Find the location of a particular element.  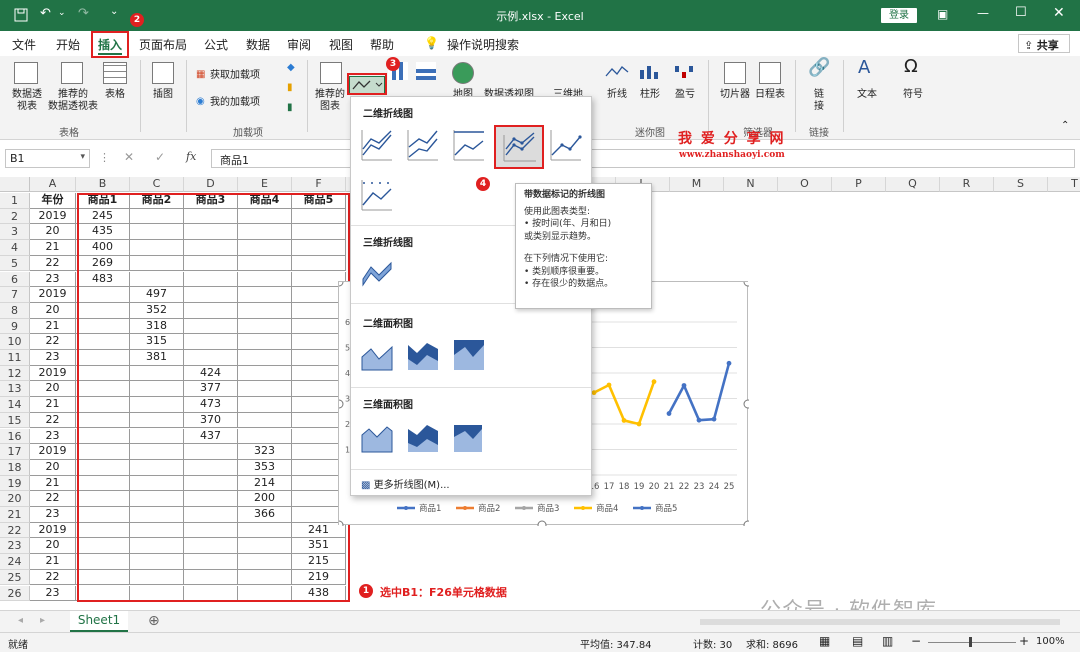

table-cell: 497 is located at coordinates (157, 295).